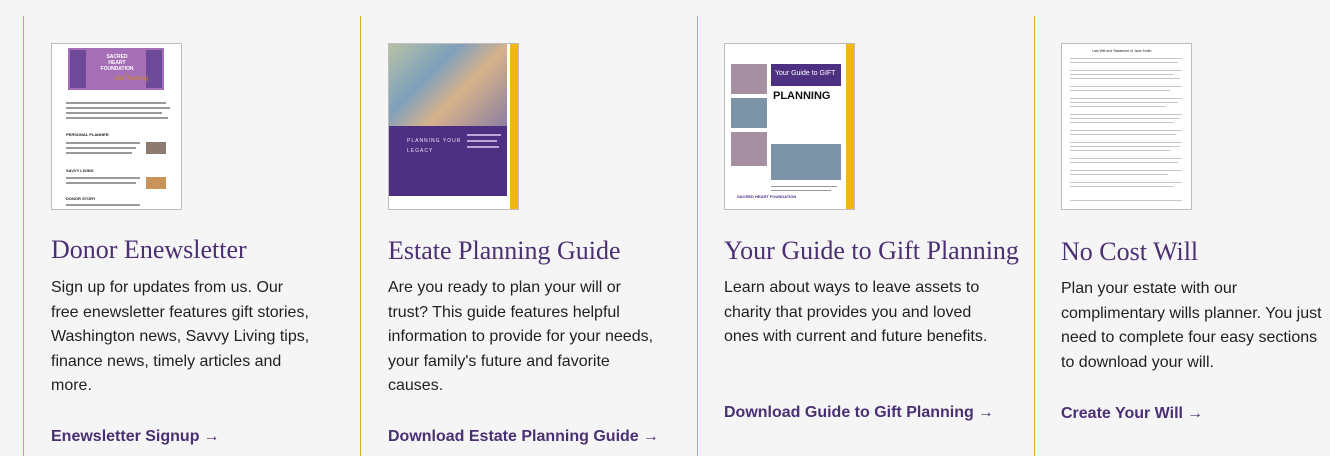 The width and height of the screenshot is (1330, 456). I want to click on cover-title: PLANNING, so click(802, 96).